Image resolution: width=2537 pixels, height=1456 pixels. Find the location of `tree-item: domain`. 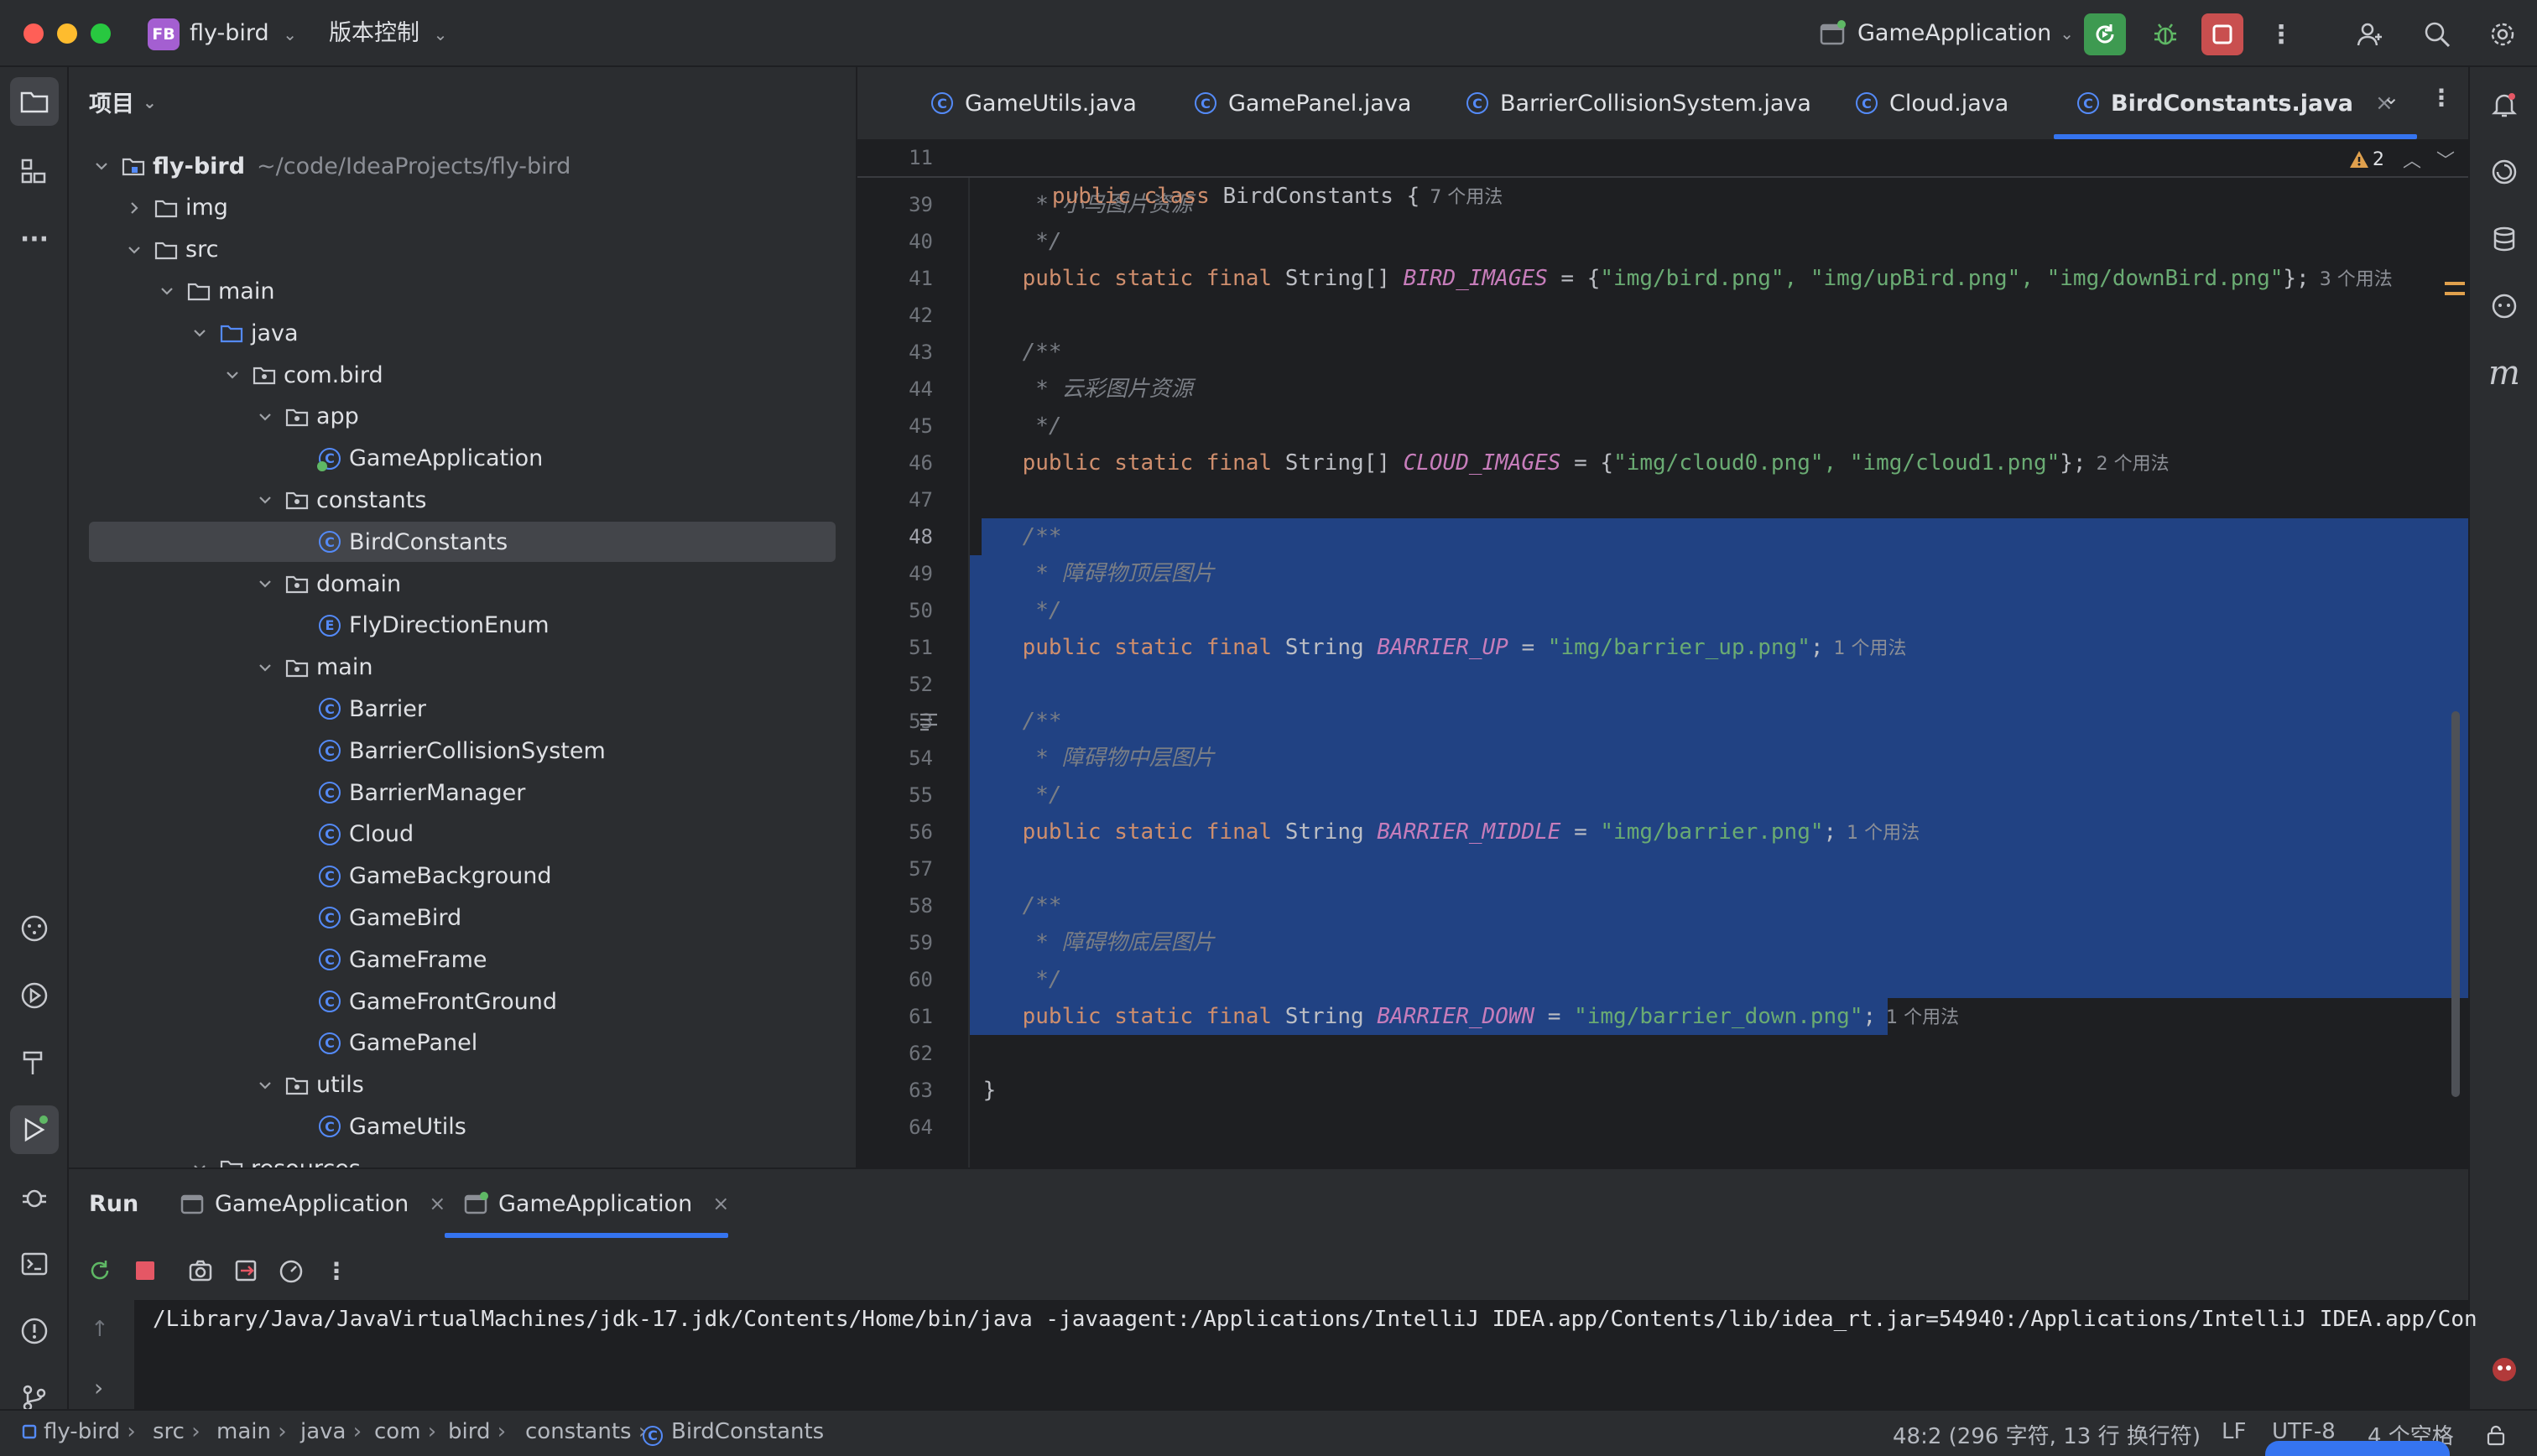

tree-item: domain is located at coordinates (462, 584).